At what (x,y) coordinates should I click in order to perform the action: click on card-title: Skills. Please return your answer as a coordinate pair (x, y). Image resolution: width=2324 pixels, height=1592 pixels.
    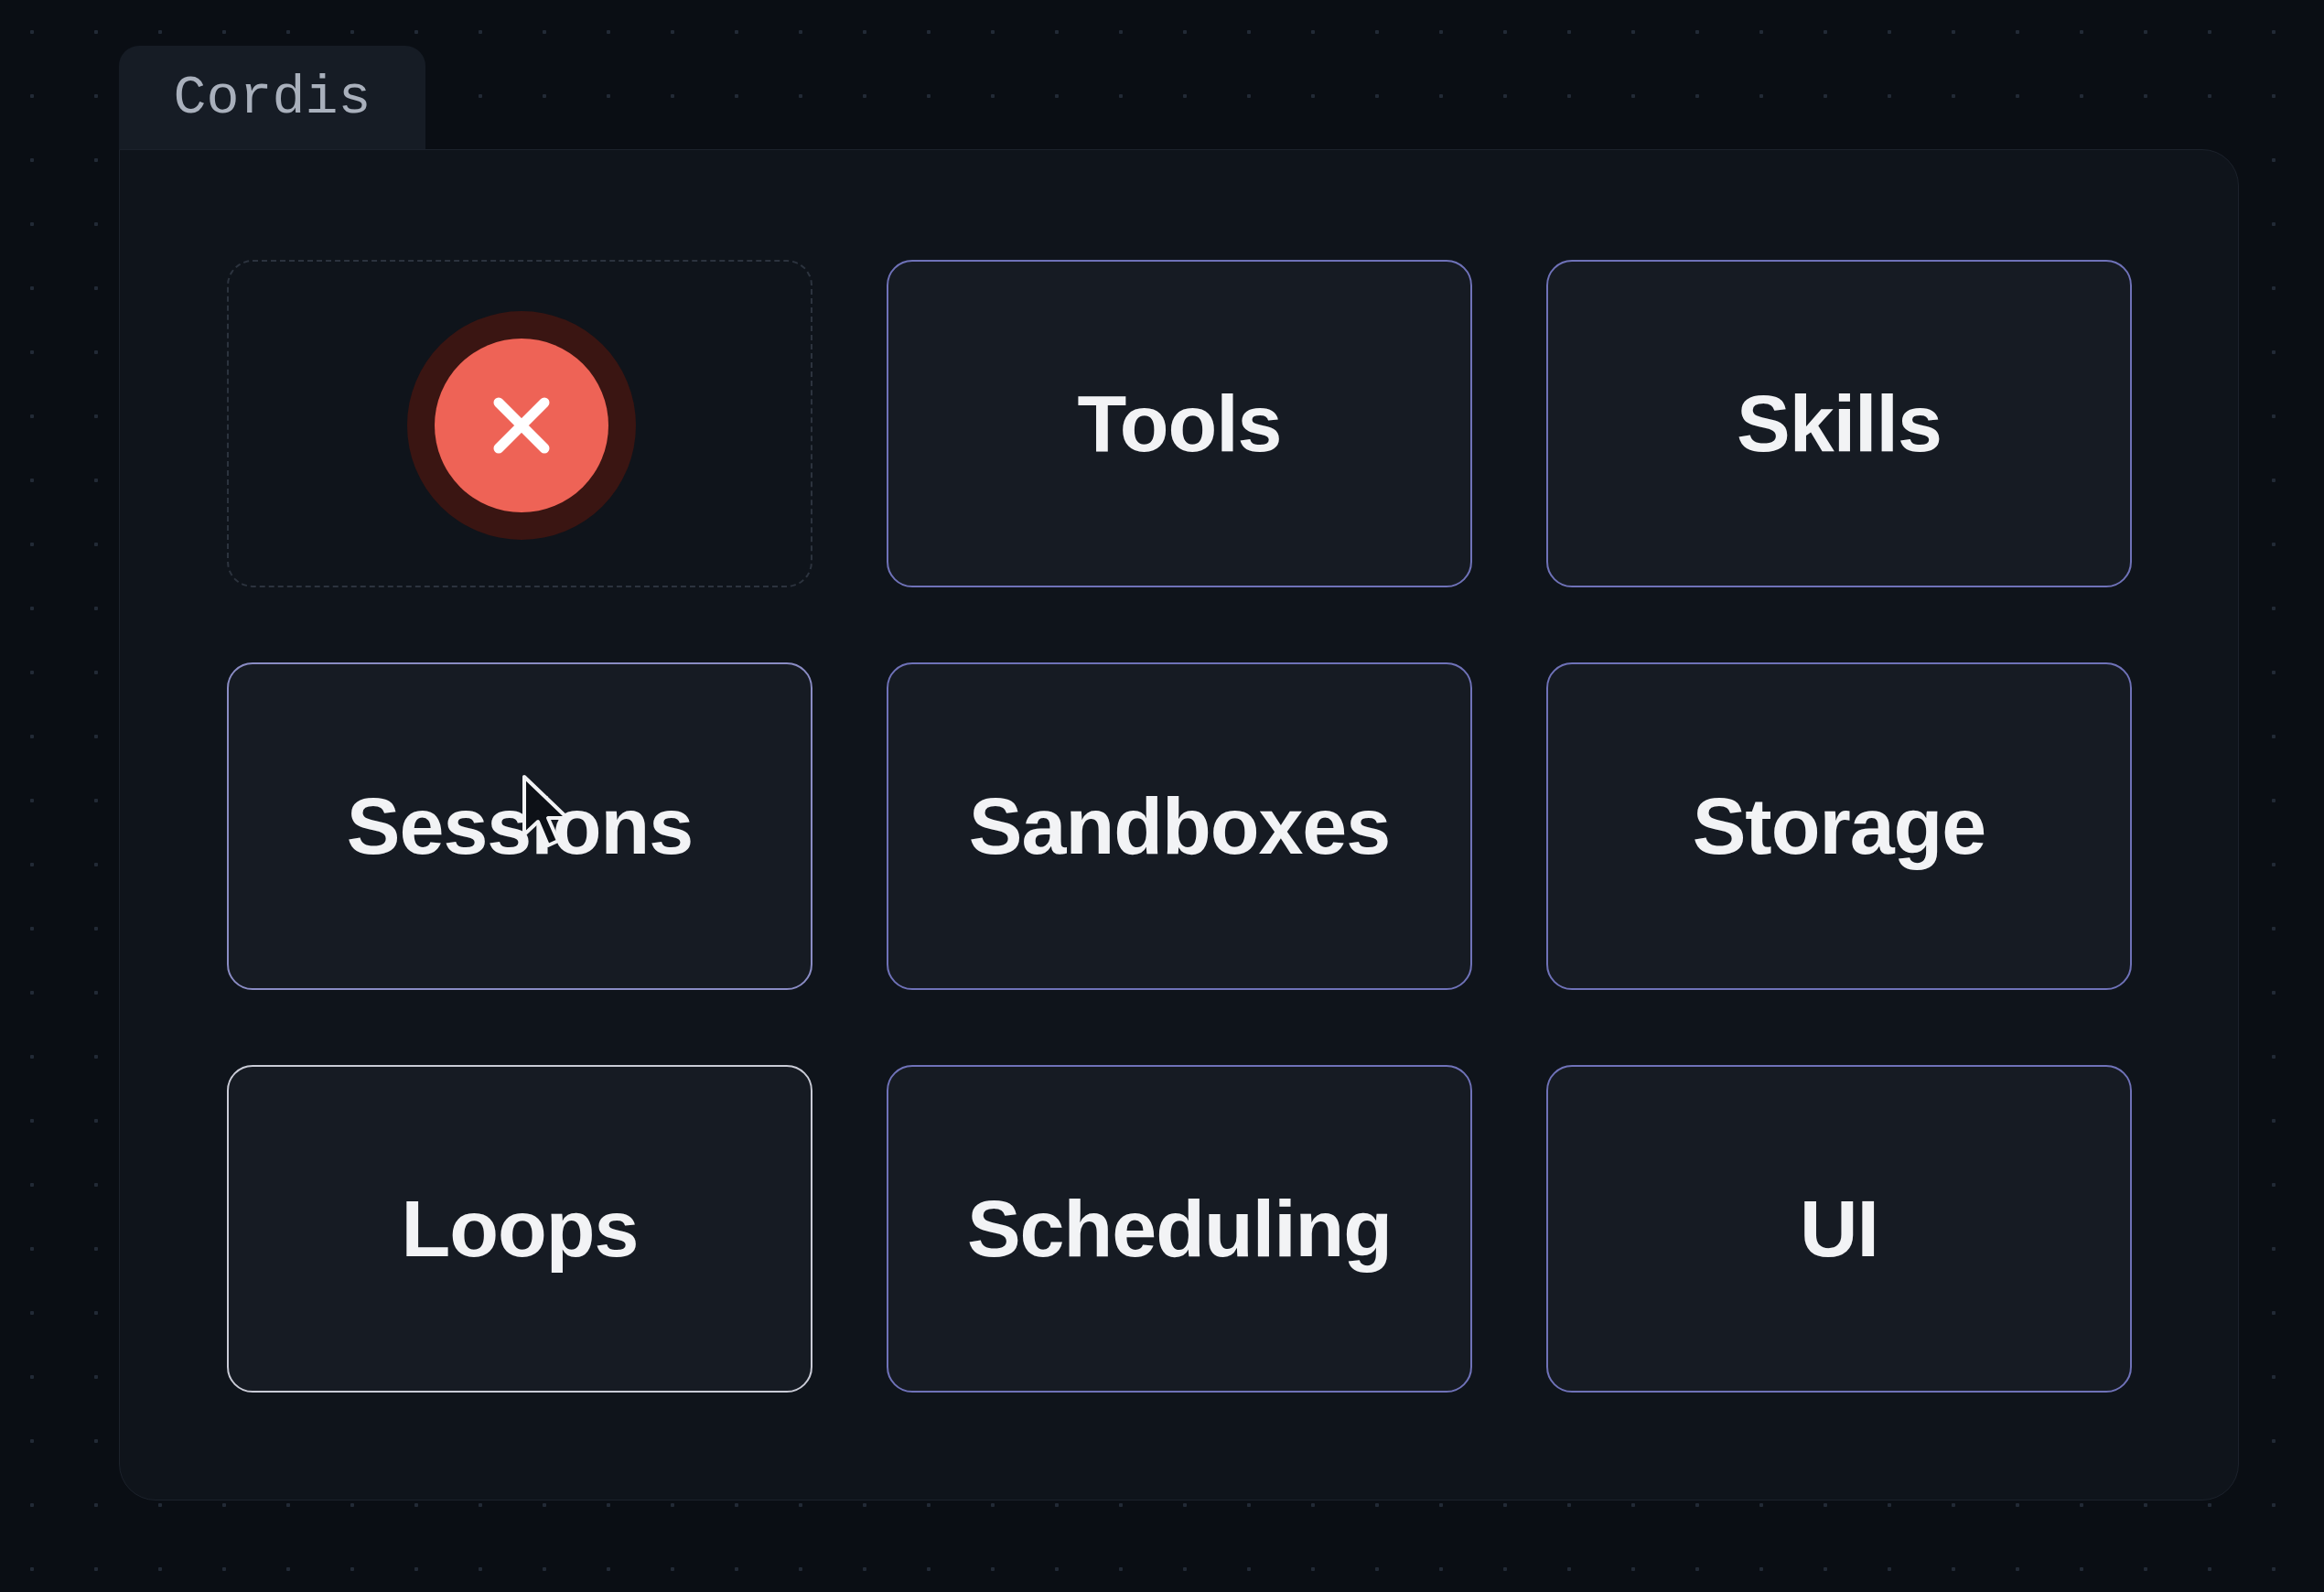
    Looking at the image, I should click on (1839, 423).